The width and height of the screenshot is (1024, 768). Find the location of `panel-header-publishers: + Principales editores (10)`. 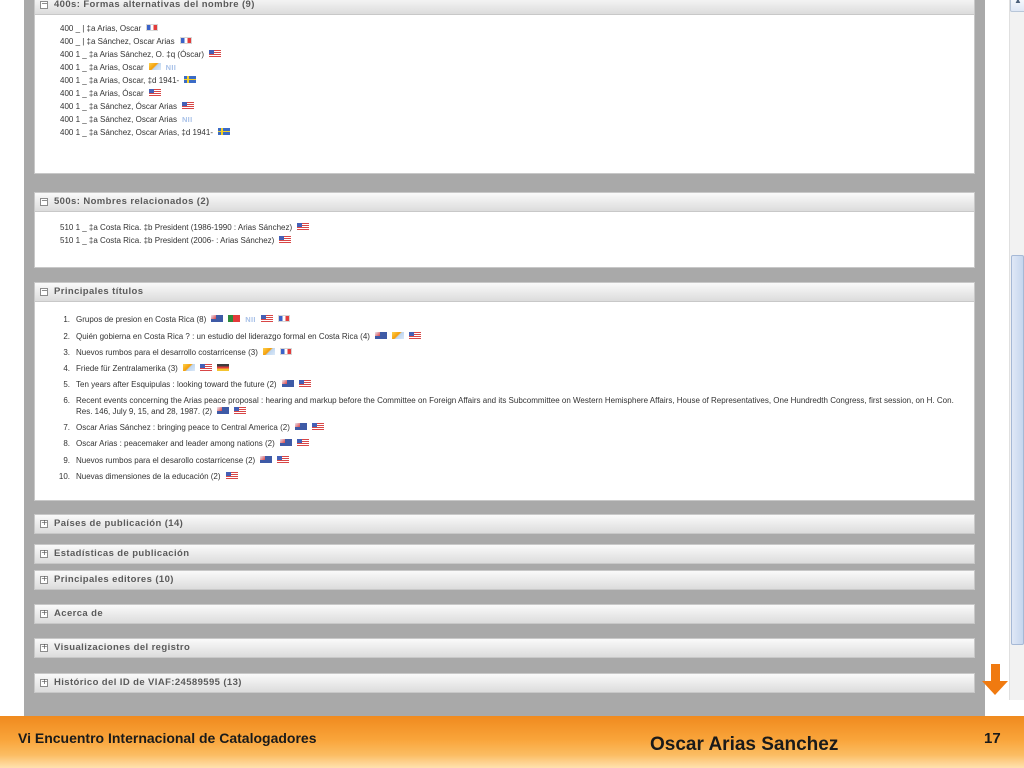

panel-header-publishers: + Principales editores (10) is located at coordinates (504, 580).